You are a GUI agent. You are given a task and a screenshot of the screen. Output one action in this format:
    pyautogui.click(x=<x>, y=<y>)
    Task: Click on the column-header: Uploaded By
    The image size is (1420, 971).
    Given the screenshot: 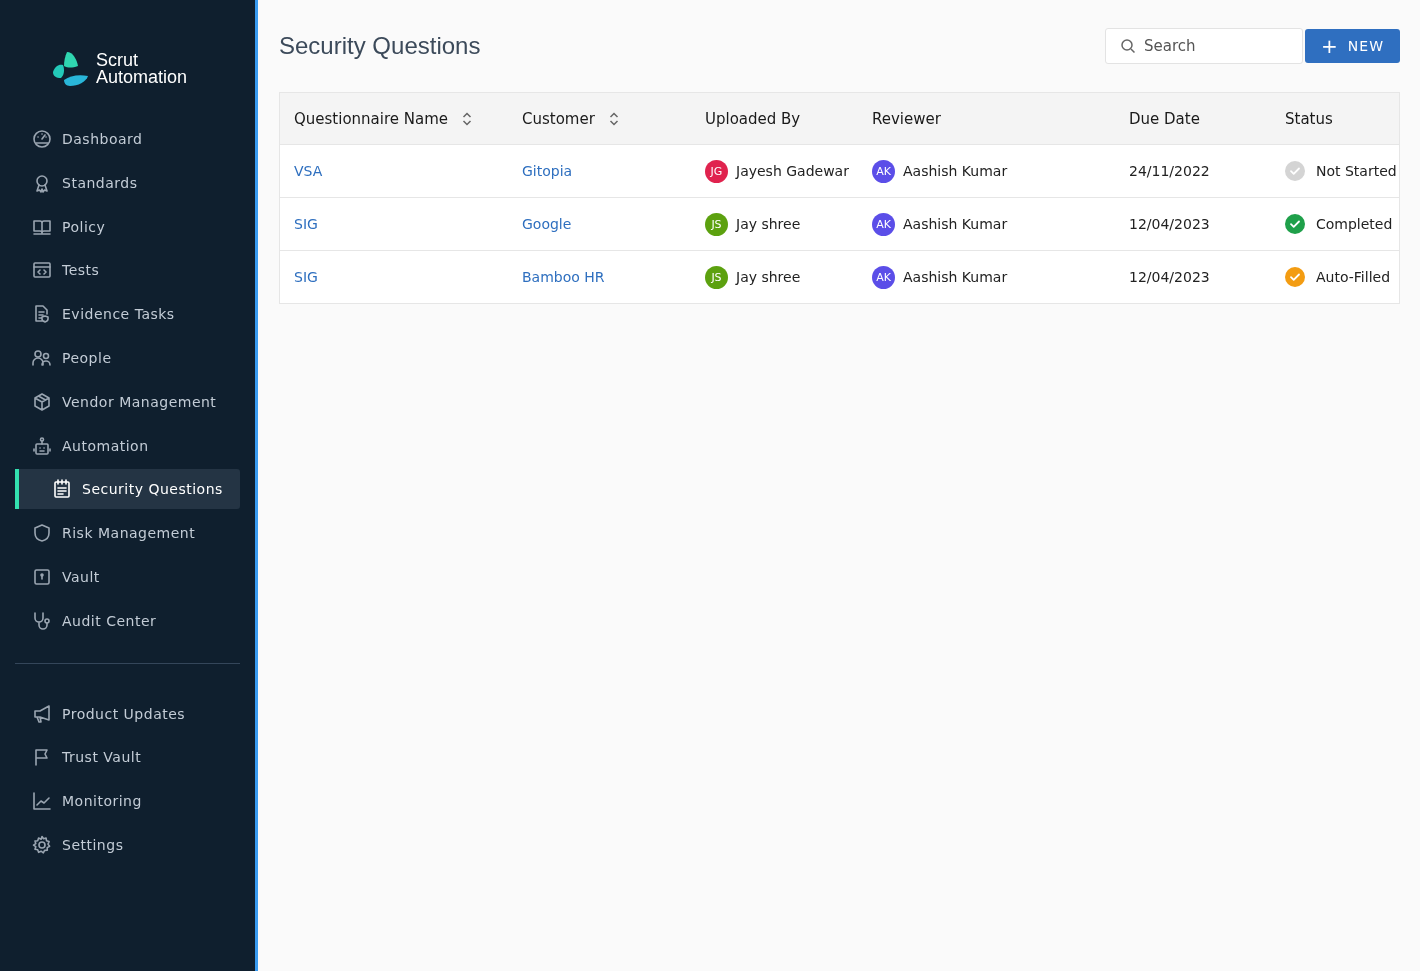 What is the action you would take?
    pyautogui.click(x=753, y=118)
    